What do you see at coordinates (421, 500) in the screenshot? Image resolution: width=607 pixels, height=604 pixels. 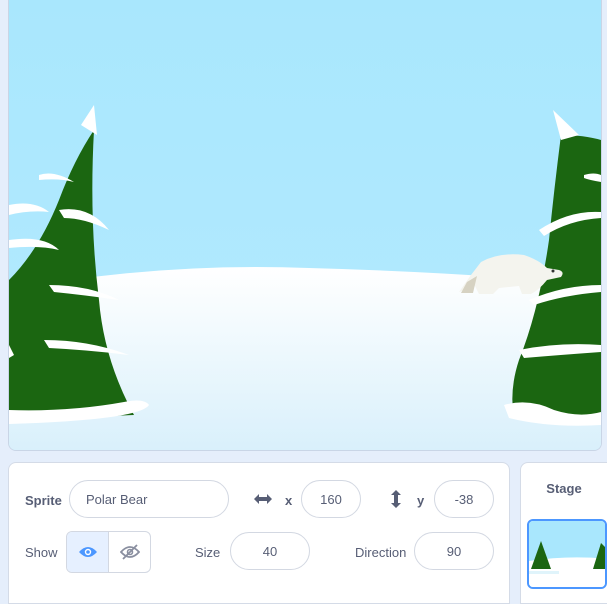 I see `y-label: y` at bounding box center [421, 500].